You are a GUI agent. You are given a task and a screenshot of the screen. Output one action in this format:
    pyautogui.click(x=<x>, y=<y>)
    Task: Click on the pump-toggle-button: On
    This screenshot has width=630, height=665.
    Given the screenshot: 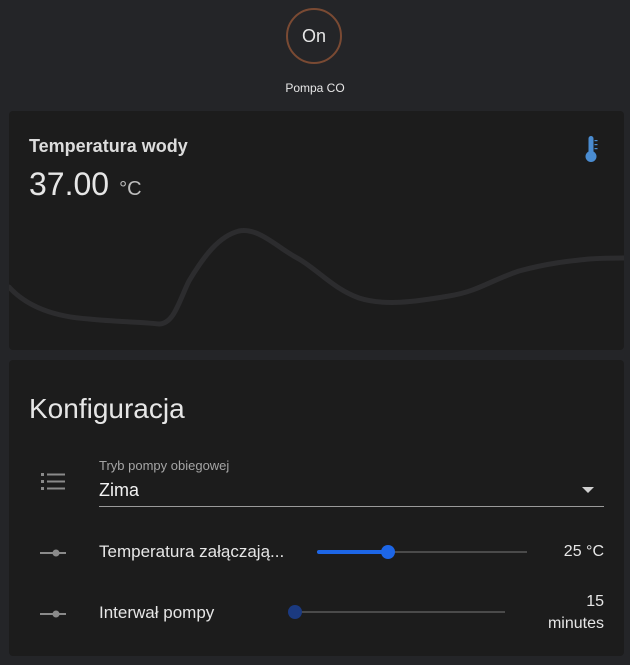 What is the action you would take?
    pyautogui.click(x=314, y=36)
    